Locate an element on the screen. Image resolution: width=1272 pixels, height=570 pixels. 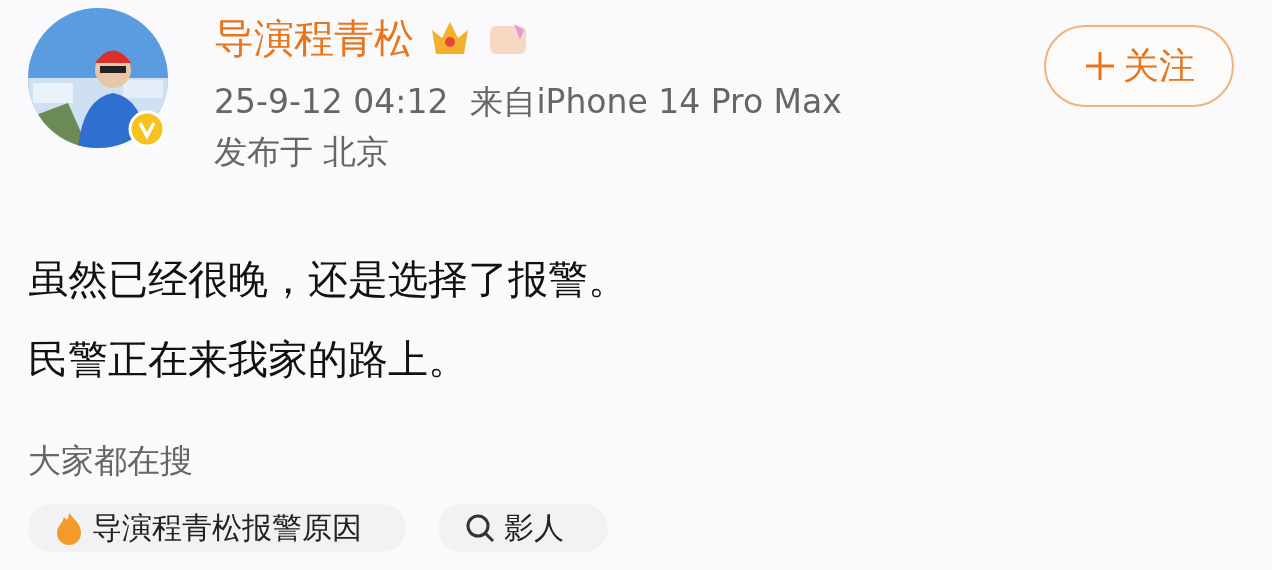
search-chip: 影人 is located at coordinates (523, 528).